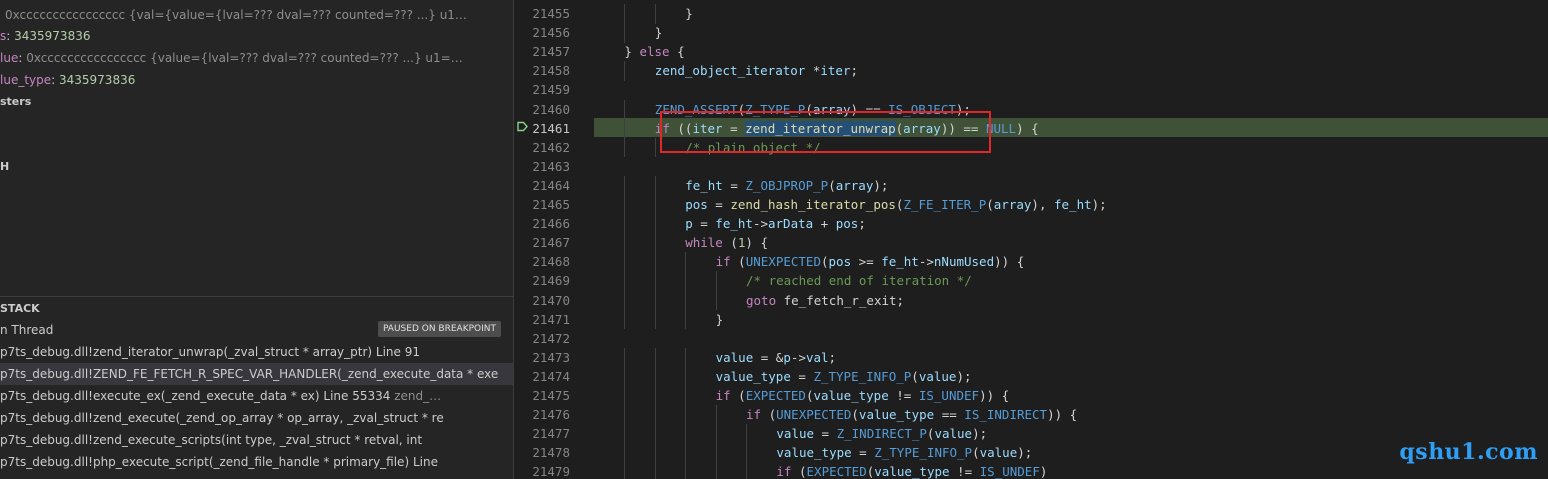  I want to click on code-line: zend_object_iterator *iter;, so click(756, 70).